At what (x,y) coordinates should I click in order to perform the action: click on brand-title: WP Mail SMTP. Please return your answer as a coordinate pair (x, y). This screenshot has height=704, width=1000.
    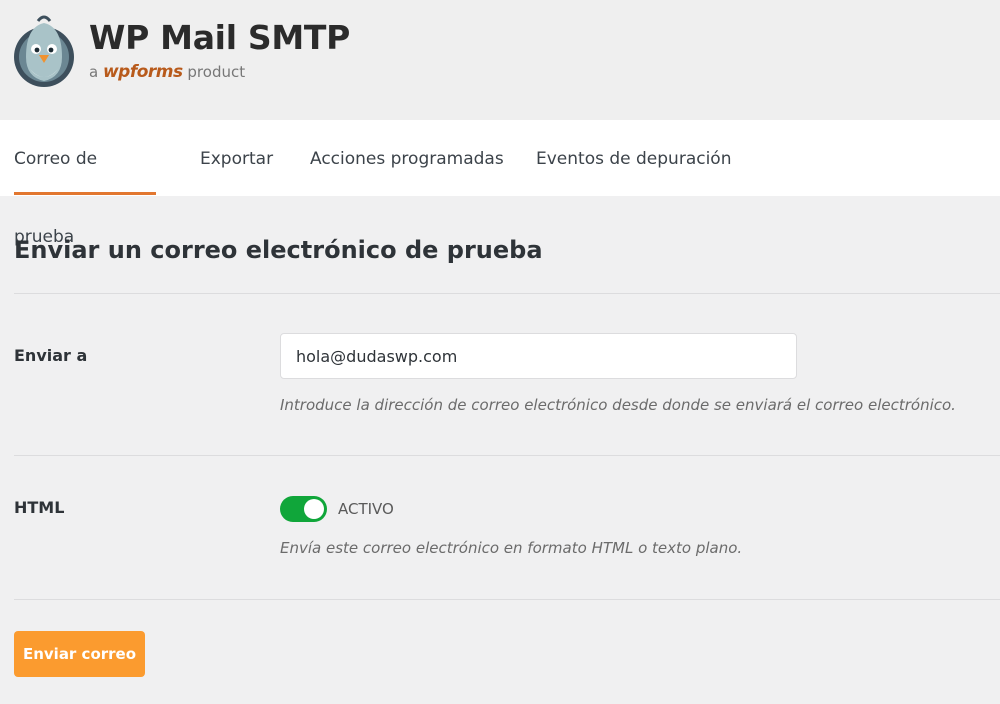
    Looking at the image, I should click on (219, 37).